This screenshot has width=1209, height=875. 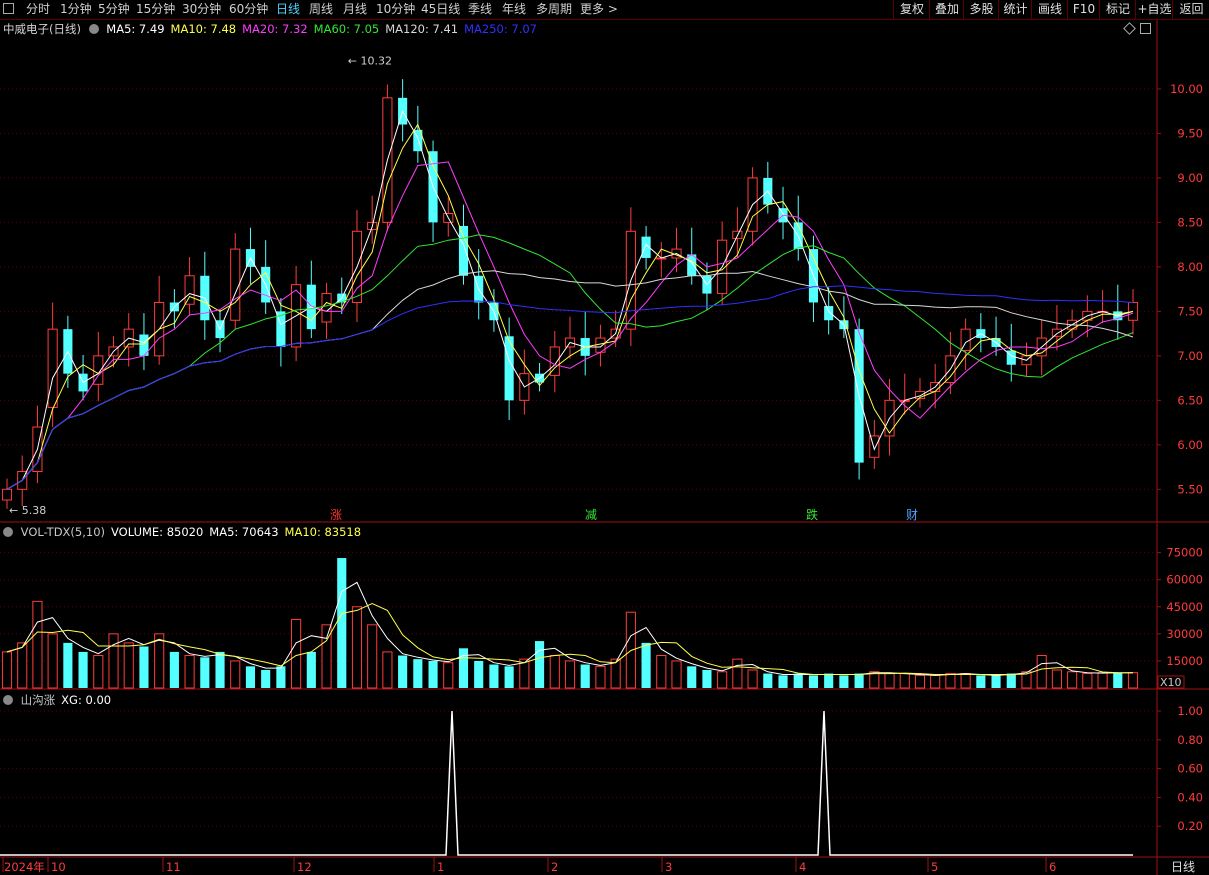 What do you see at coordinates (1190, 356) in the screenshot?
I see `price-tick-label-6: 7.00` at bounding box center [1190, 356].